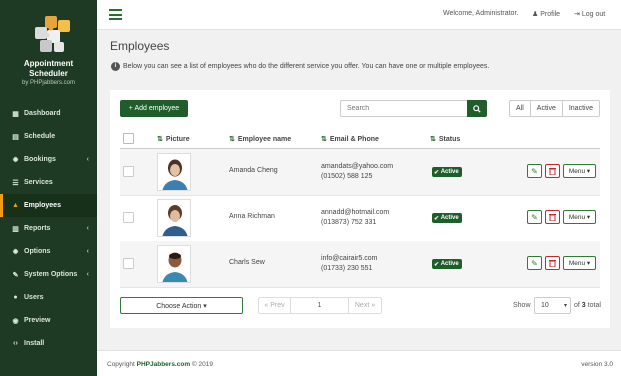 The width and height of the screenshot is (621, 376). Describe the element at coordinates (565, 306) in the screenshot. I see `caret-updown-icon: ▾` at that location.